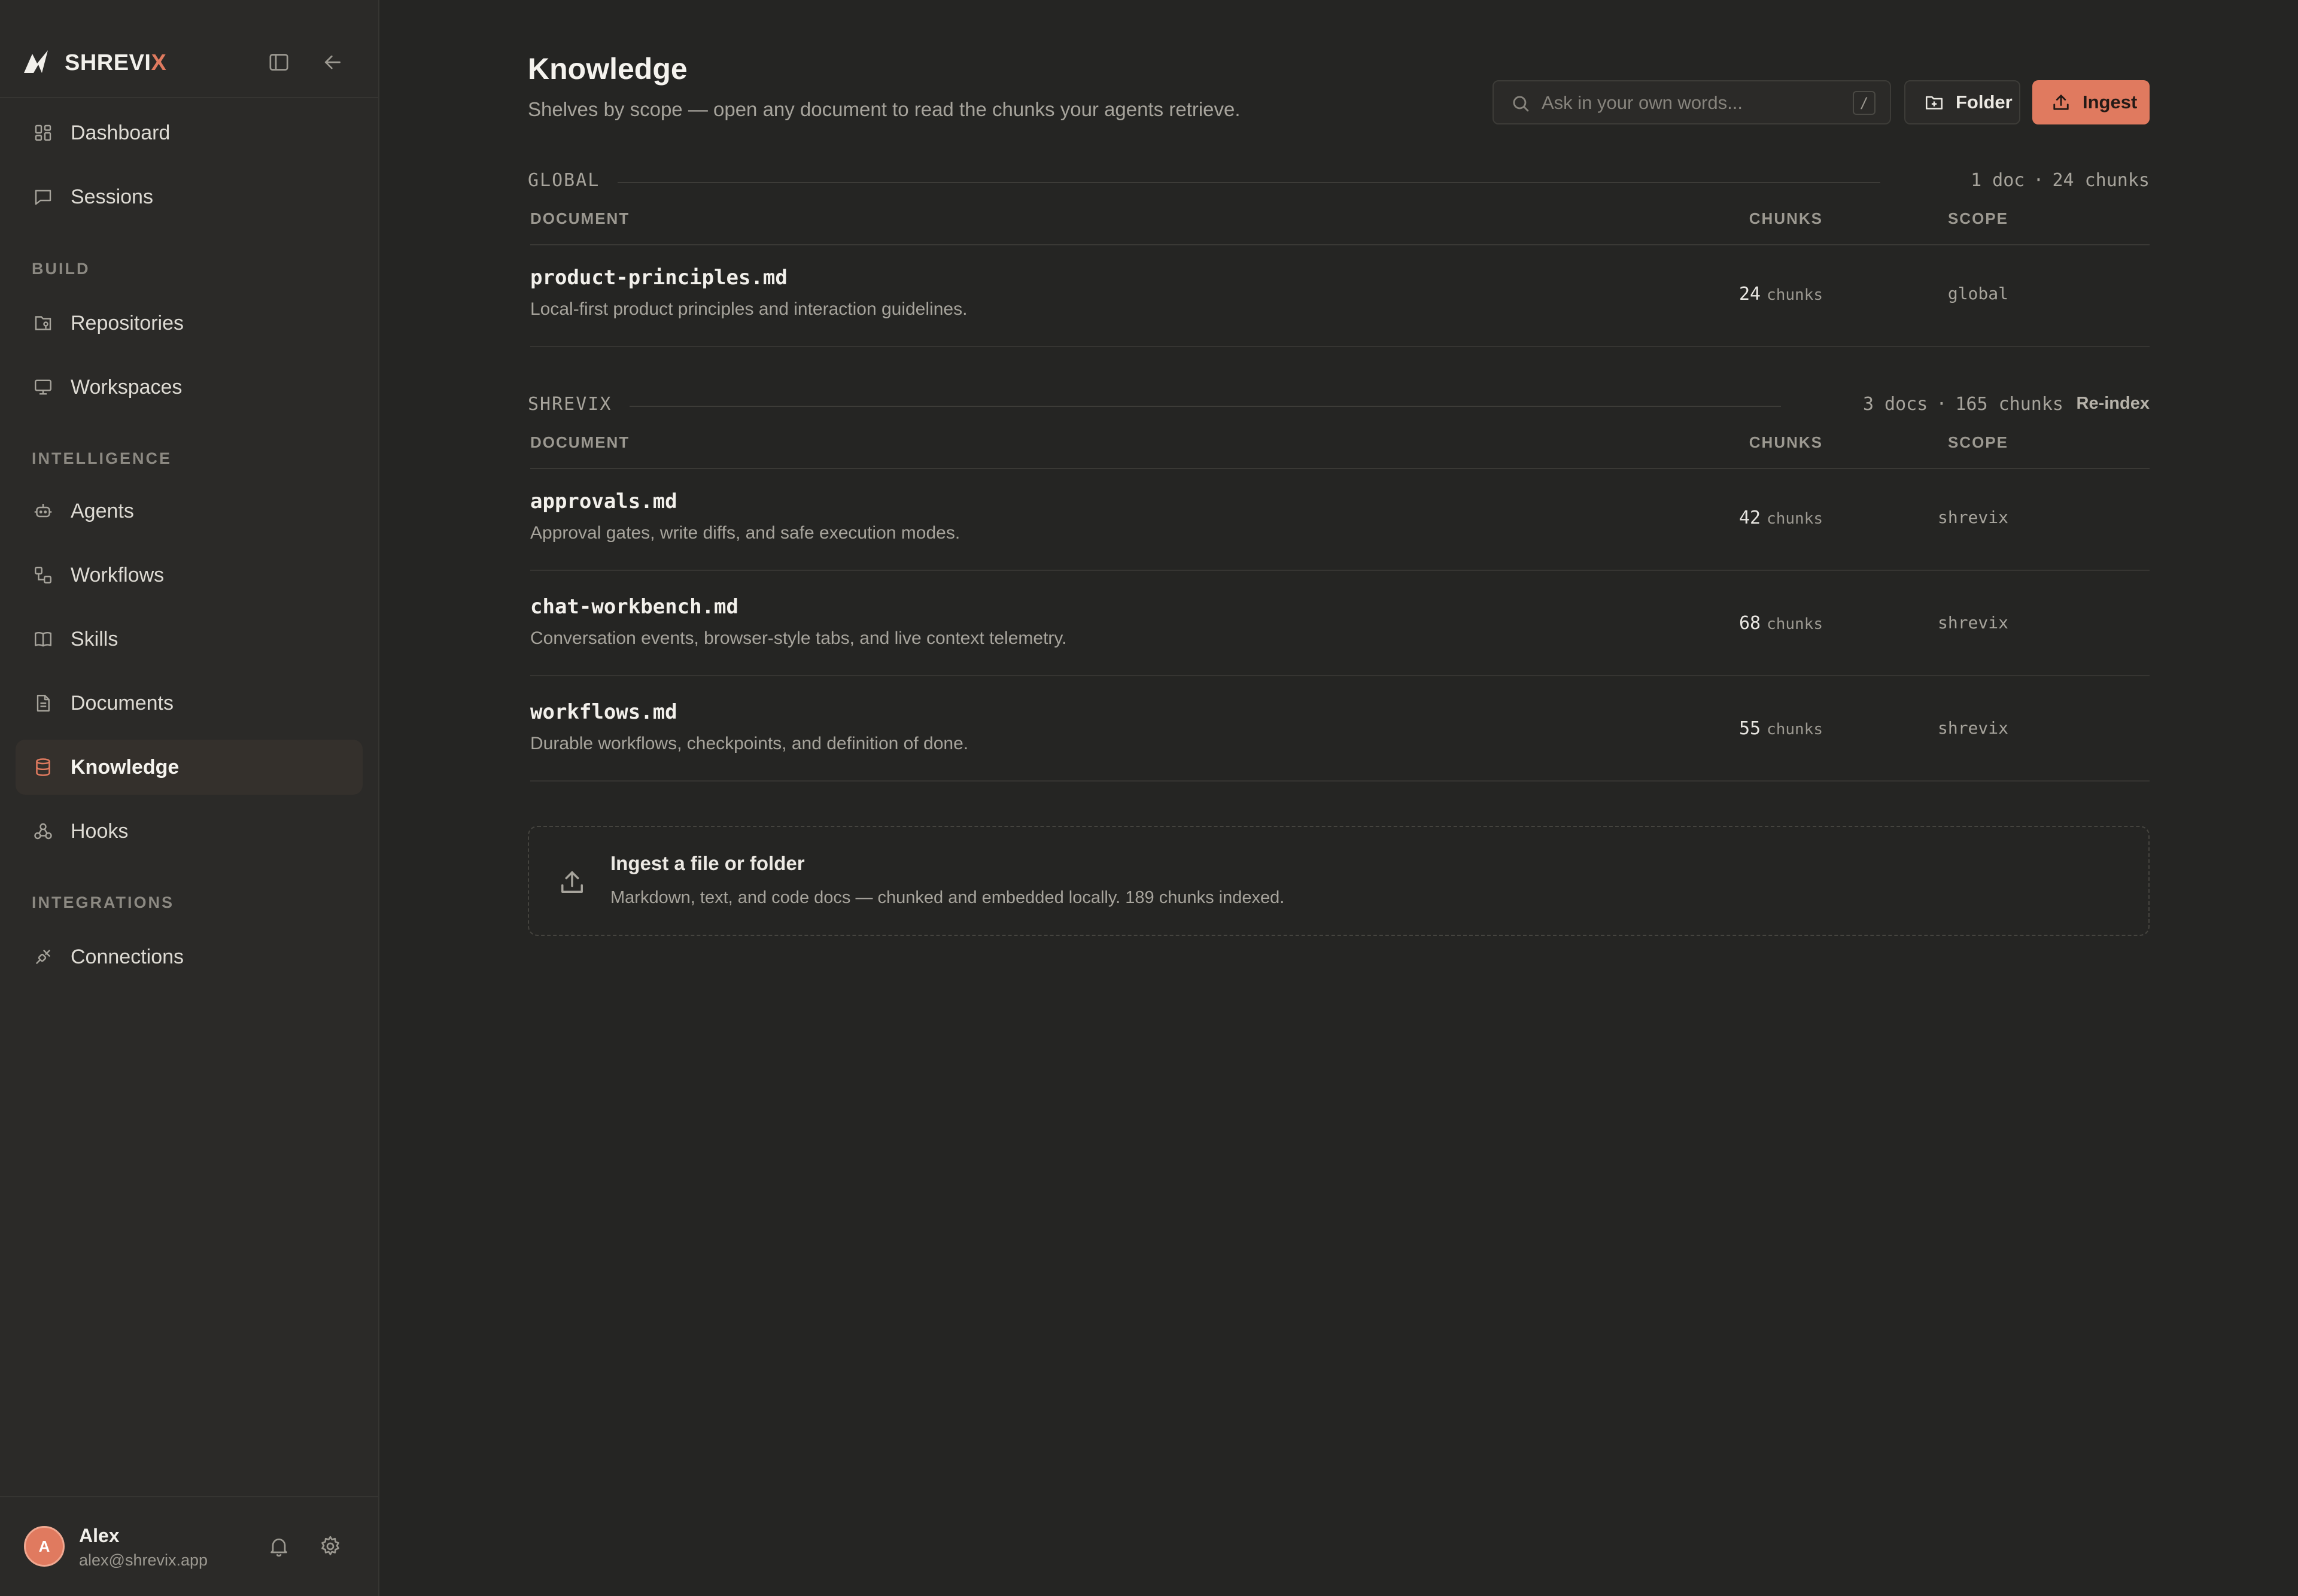  Describe the element at coordinates (2060, 181) in the screenshot. I see `group-stats: 1 doc · 24 chunks` at that location.